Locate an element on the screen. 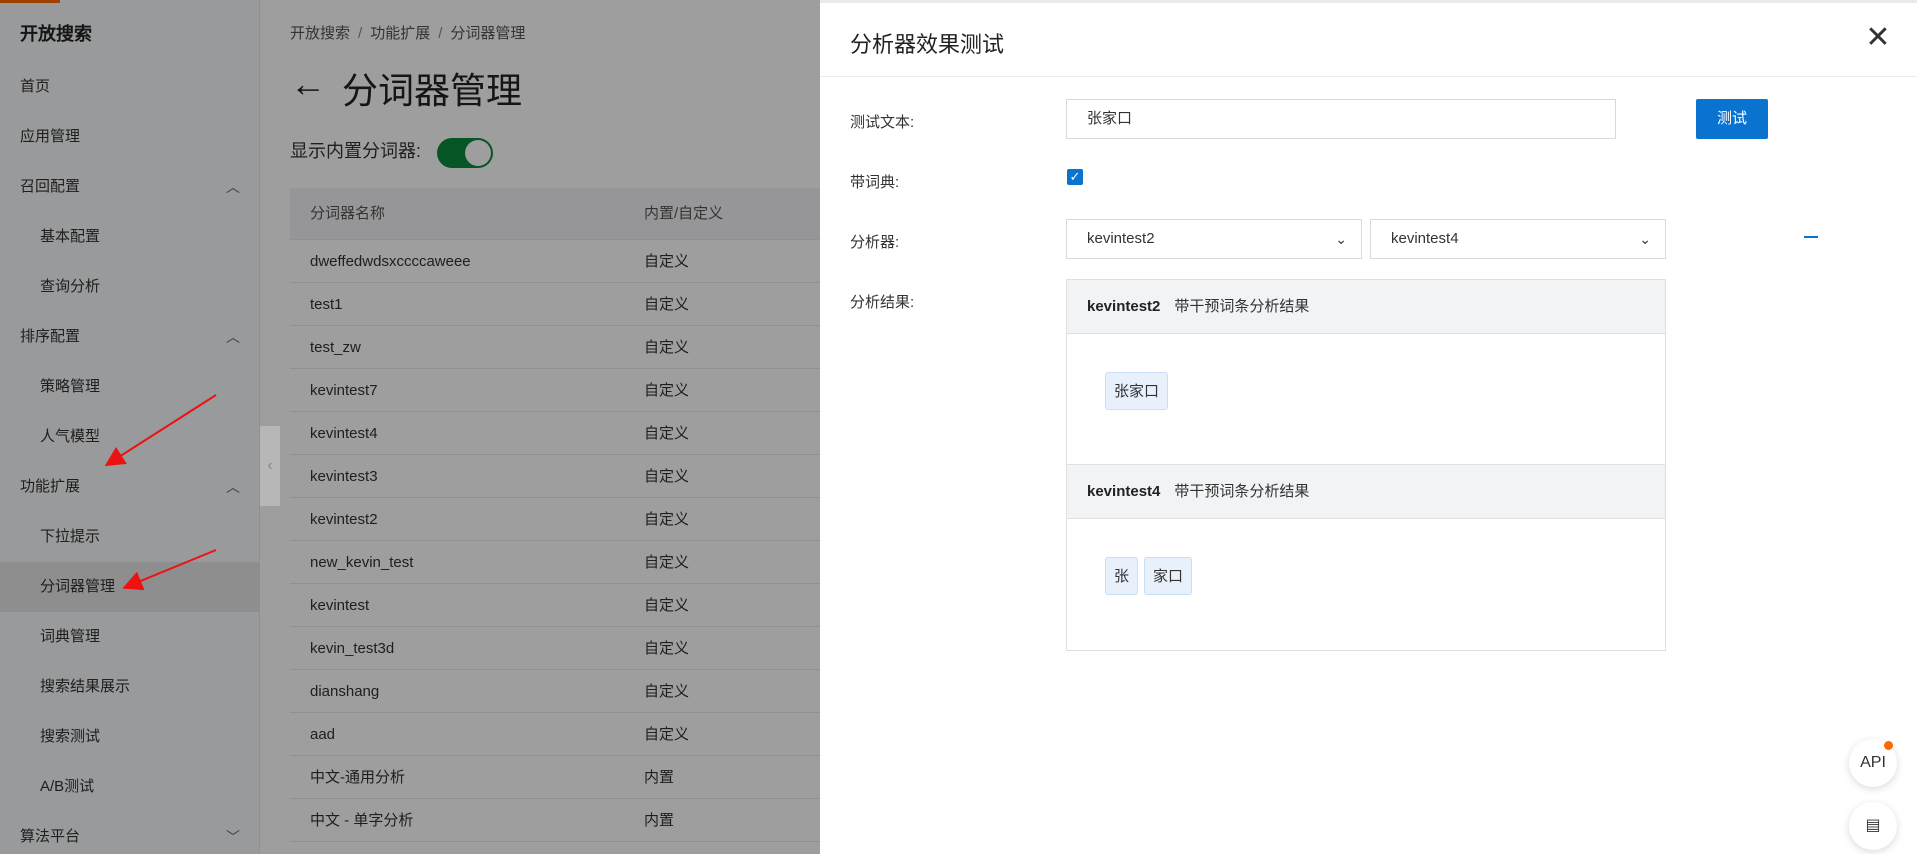  chat-button: ▤ is located at coordinates (1873, 826).